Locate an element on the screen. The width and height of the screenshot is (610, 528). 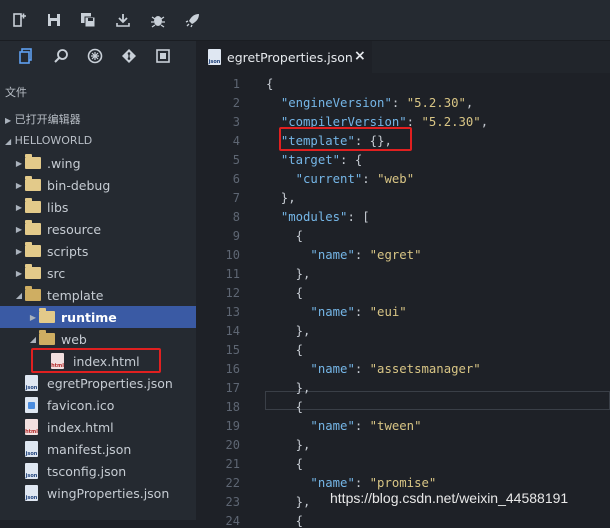
tree-file: json manifest.json is located at coordinates (98, 449).